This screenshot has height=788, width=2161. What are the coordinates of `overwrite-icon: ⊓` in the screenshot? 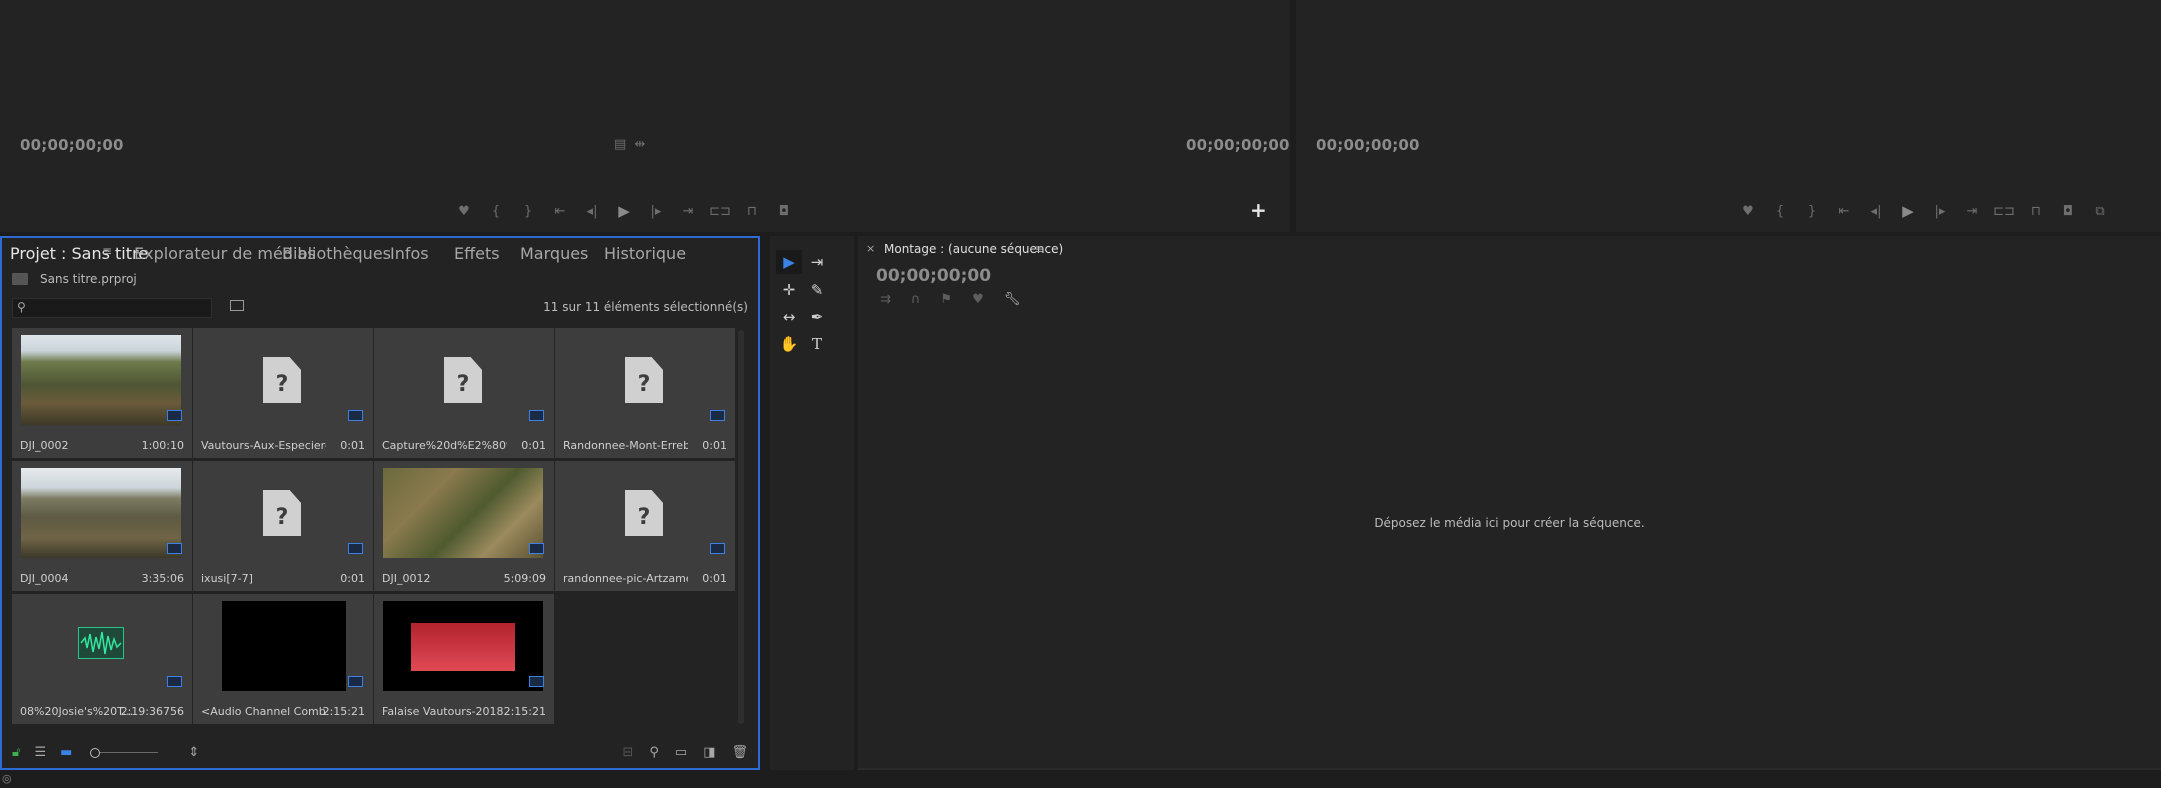 It's located at (752, 211).